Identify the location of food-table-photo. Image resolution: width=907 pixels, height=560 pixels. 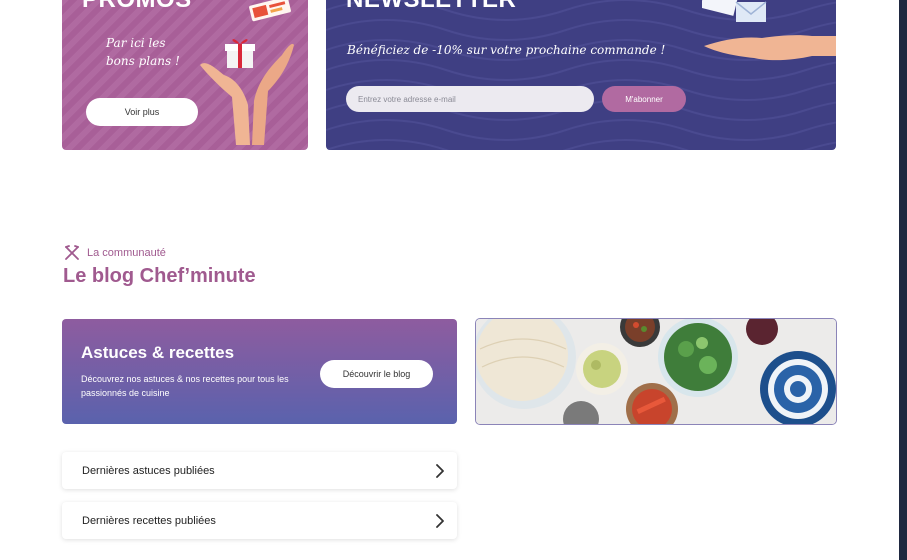
(656, 371).